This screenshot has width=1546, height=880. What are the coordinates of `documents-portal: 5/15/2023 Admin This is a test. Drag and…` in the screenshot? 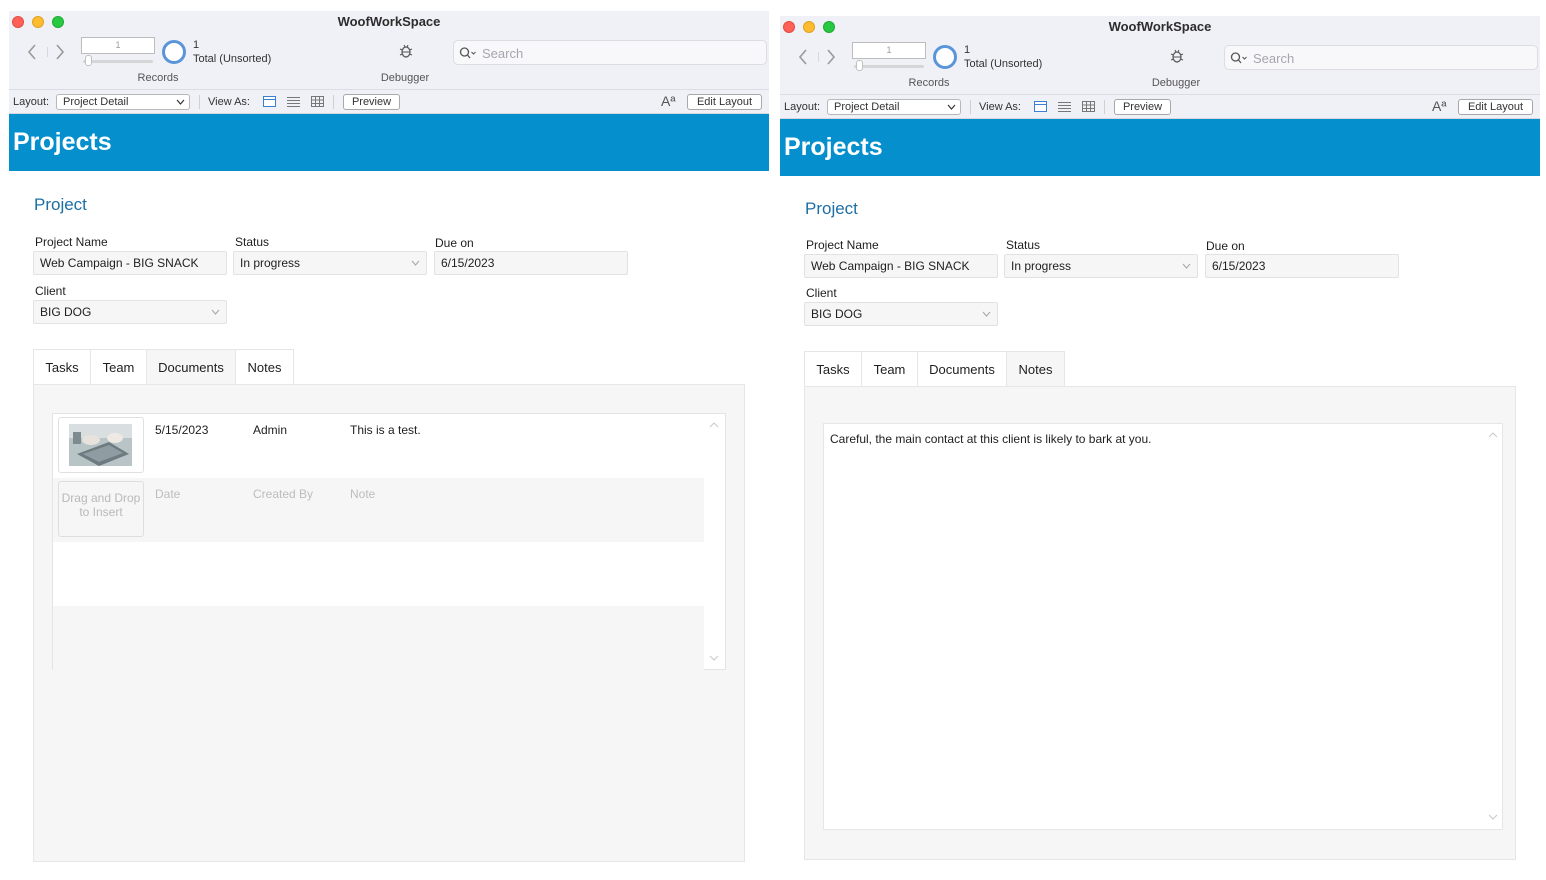 It's located at (389, 541).